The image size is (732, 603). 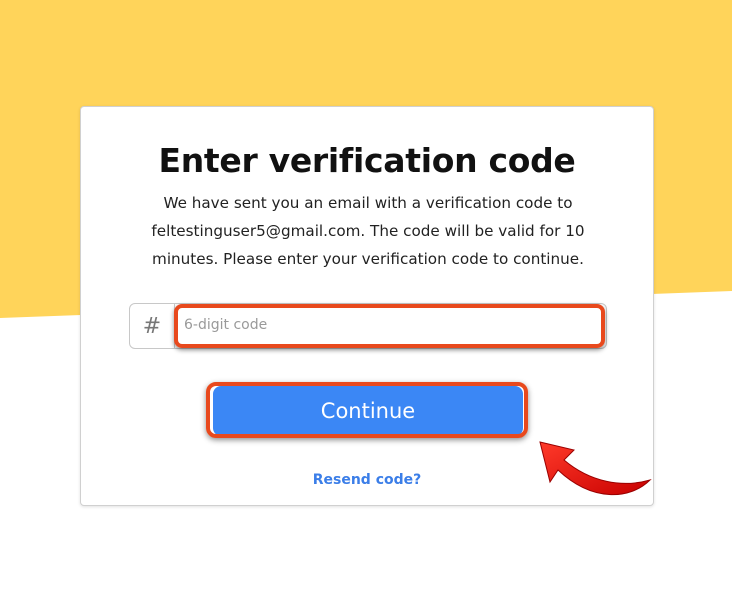 I want to click on hash-icon: #, so click(x=152, y=326).